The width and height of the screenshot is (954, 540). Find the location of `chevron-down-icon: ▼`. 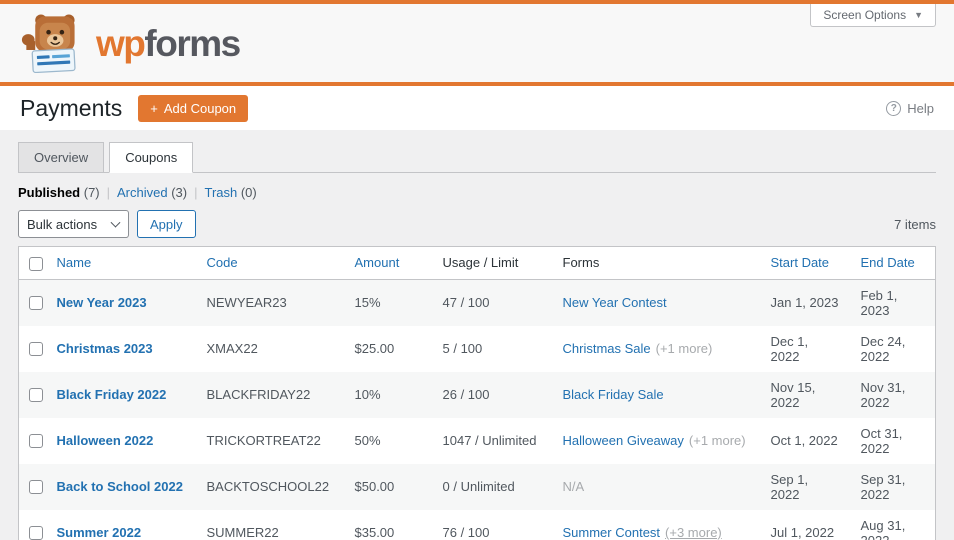

chevron-down-icon: ▼ is located at coordinates (918, 14).